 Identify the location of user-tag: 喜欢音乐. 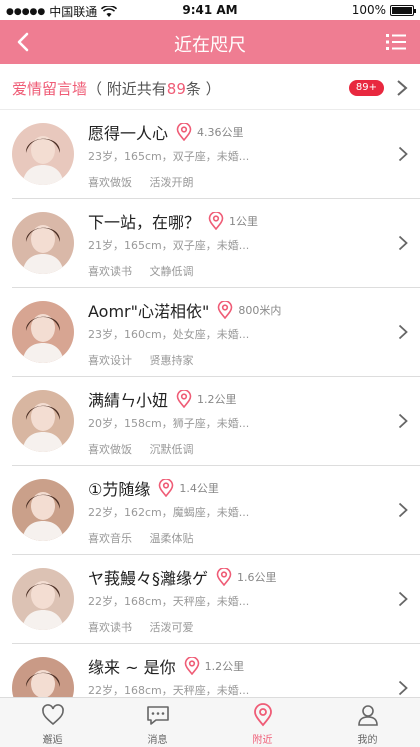
(110, 538).